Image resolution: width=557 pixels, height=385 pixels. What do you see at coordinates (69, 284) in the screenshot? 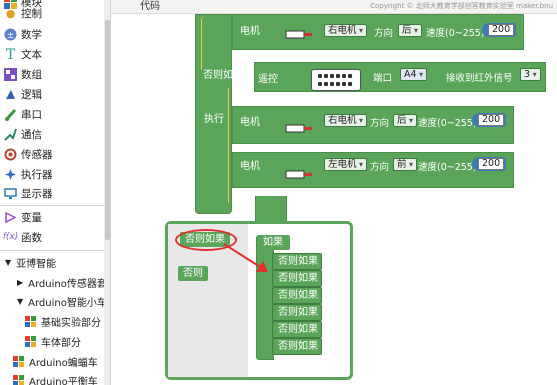
I see `tree-item-label: Arduino传感器套件` at bounding box center [69, 284].